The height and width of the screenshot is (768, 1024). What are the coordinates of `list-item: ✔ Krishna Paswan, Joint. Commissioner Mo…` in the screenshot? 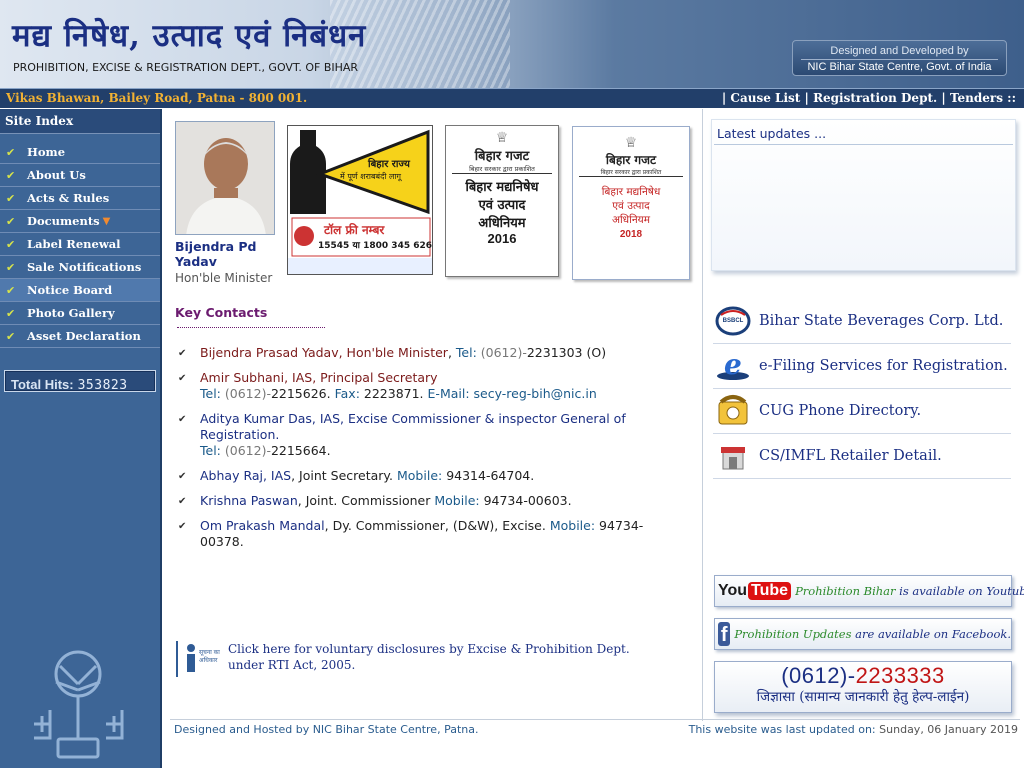 It's located at (428, 501).